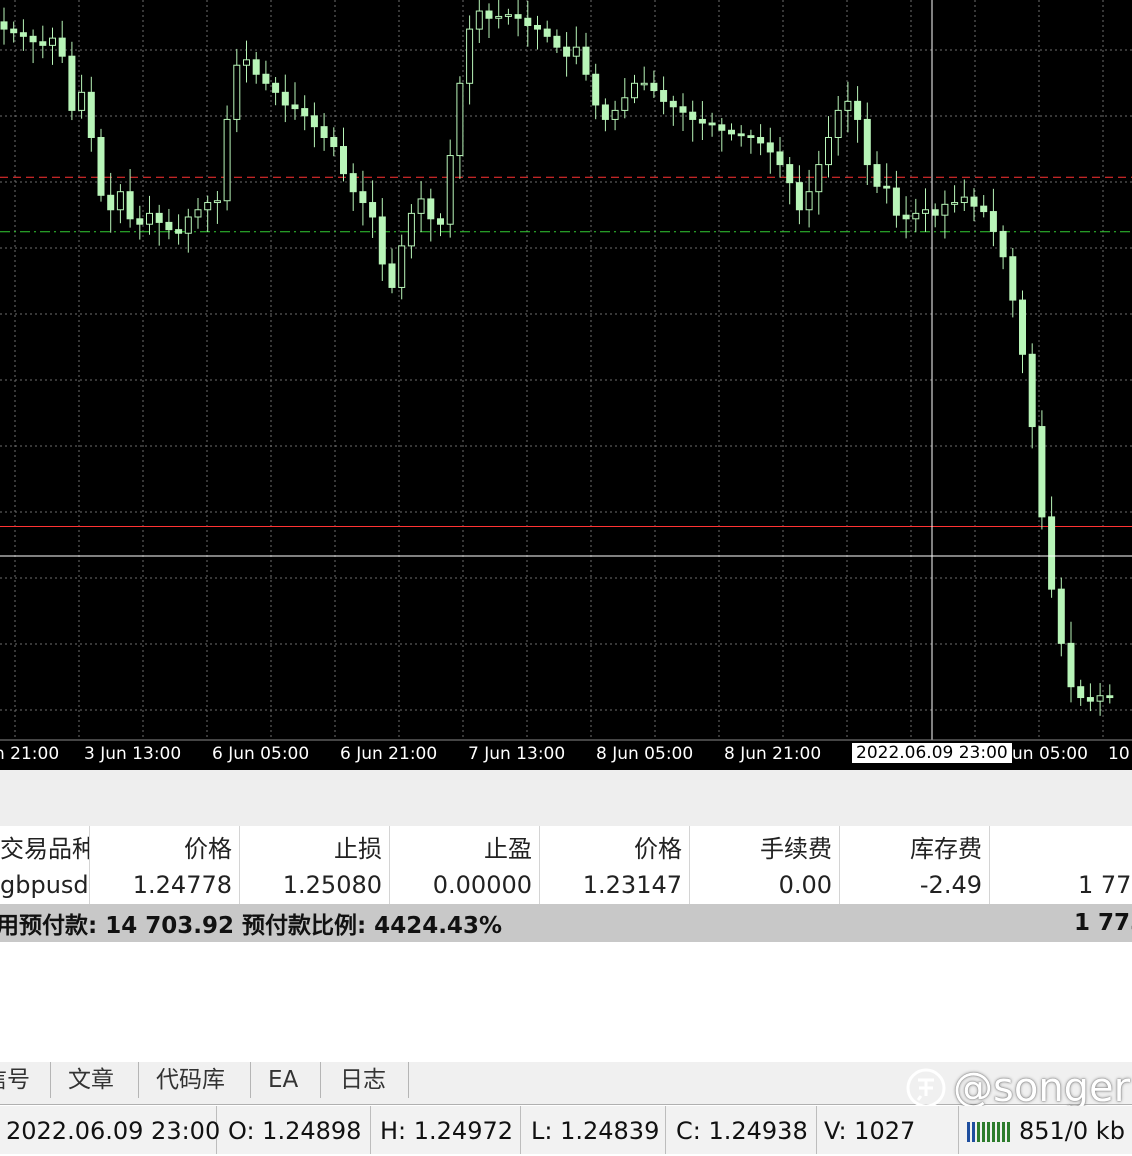 The width and height of the screenshot is (1132, 1156). Describe the element at coordinates (165, 846) in the screenshot. I see `col-open-price: 价格` at that location.